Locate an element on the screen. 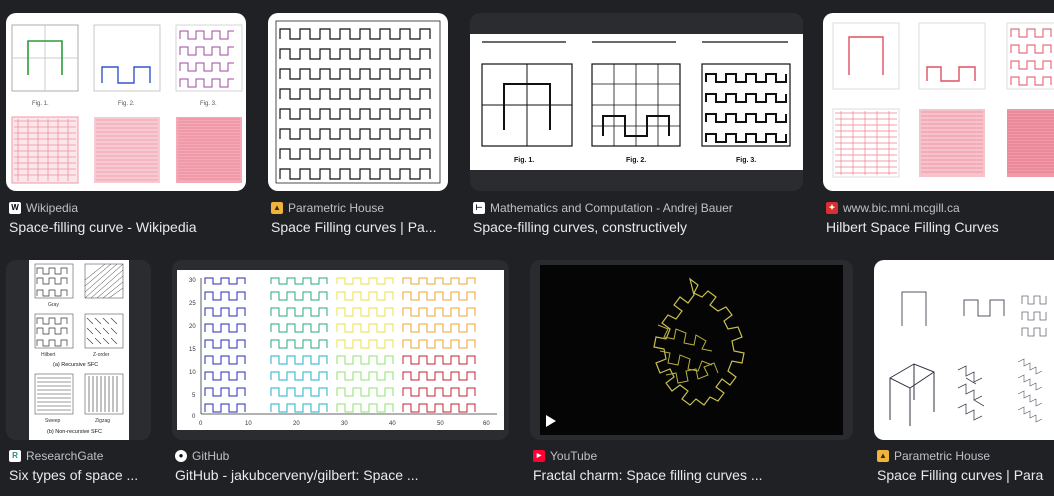 This screenshot has width=1054, height=496. result-source: ● GitHub is located at coordinates (342, 456).